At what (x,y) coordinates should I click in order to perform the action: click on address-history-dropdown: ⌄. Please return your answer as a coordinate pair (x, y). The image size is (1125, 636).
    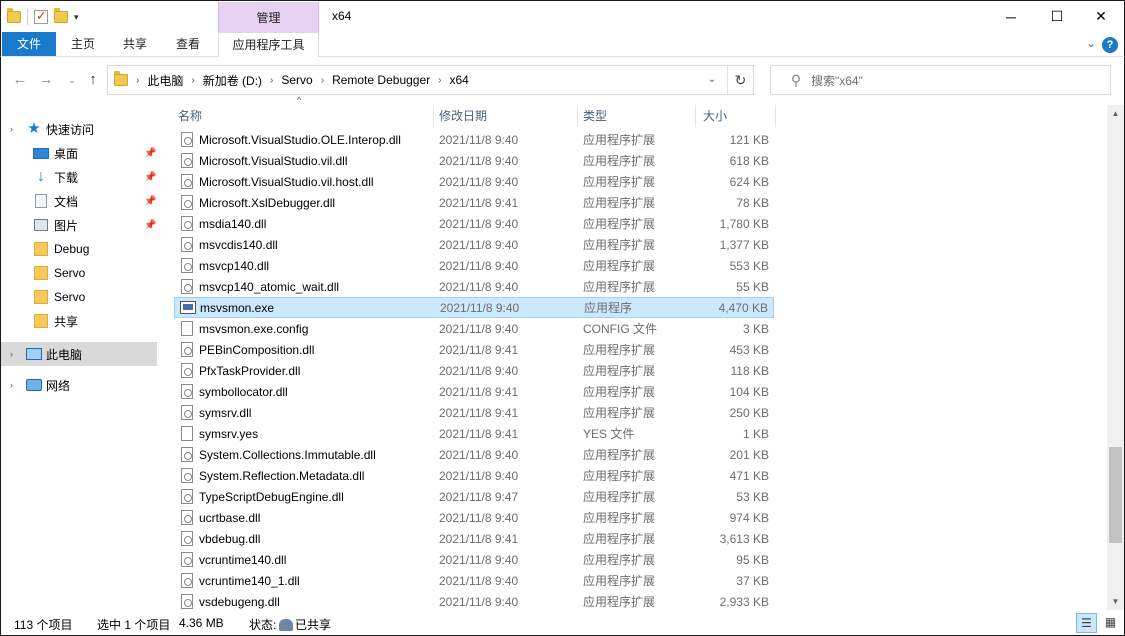
    Looking at the image, I should click on (712, 80).